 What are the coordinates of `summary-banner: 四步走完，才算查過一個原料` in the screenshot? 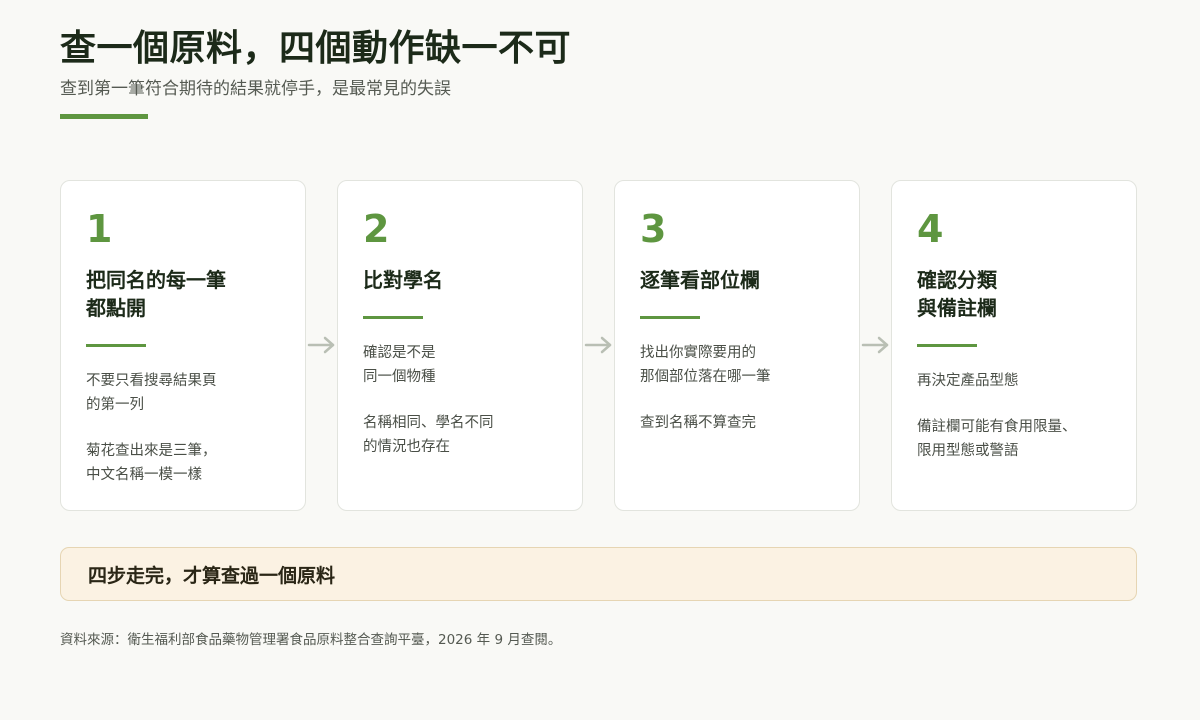 It's located at (598, 574).